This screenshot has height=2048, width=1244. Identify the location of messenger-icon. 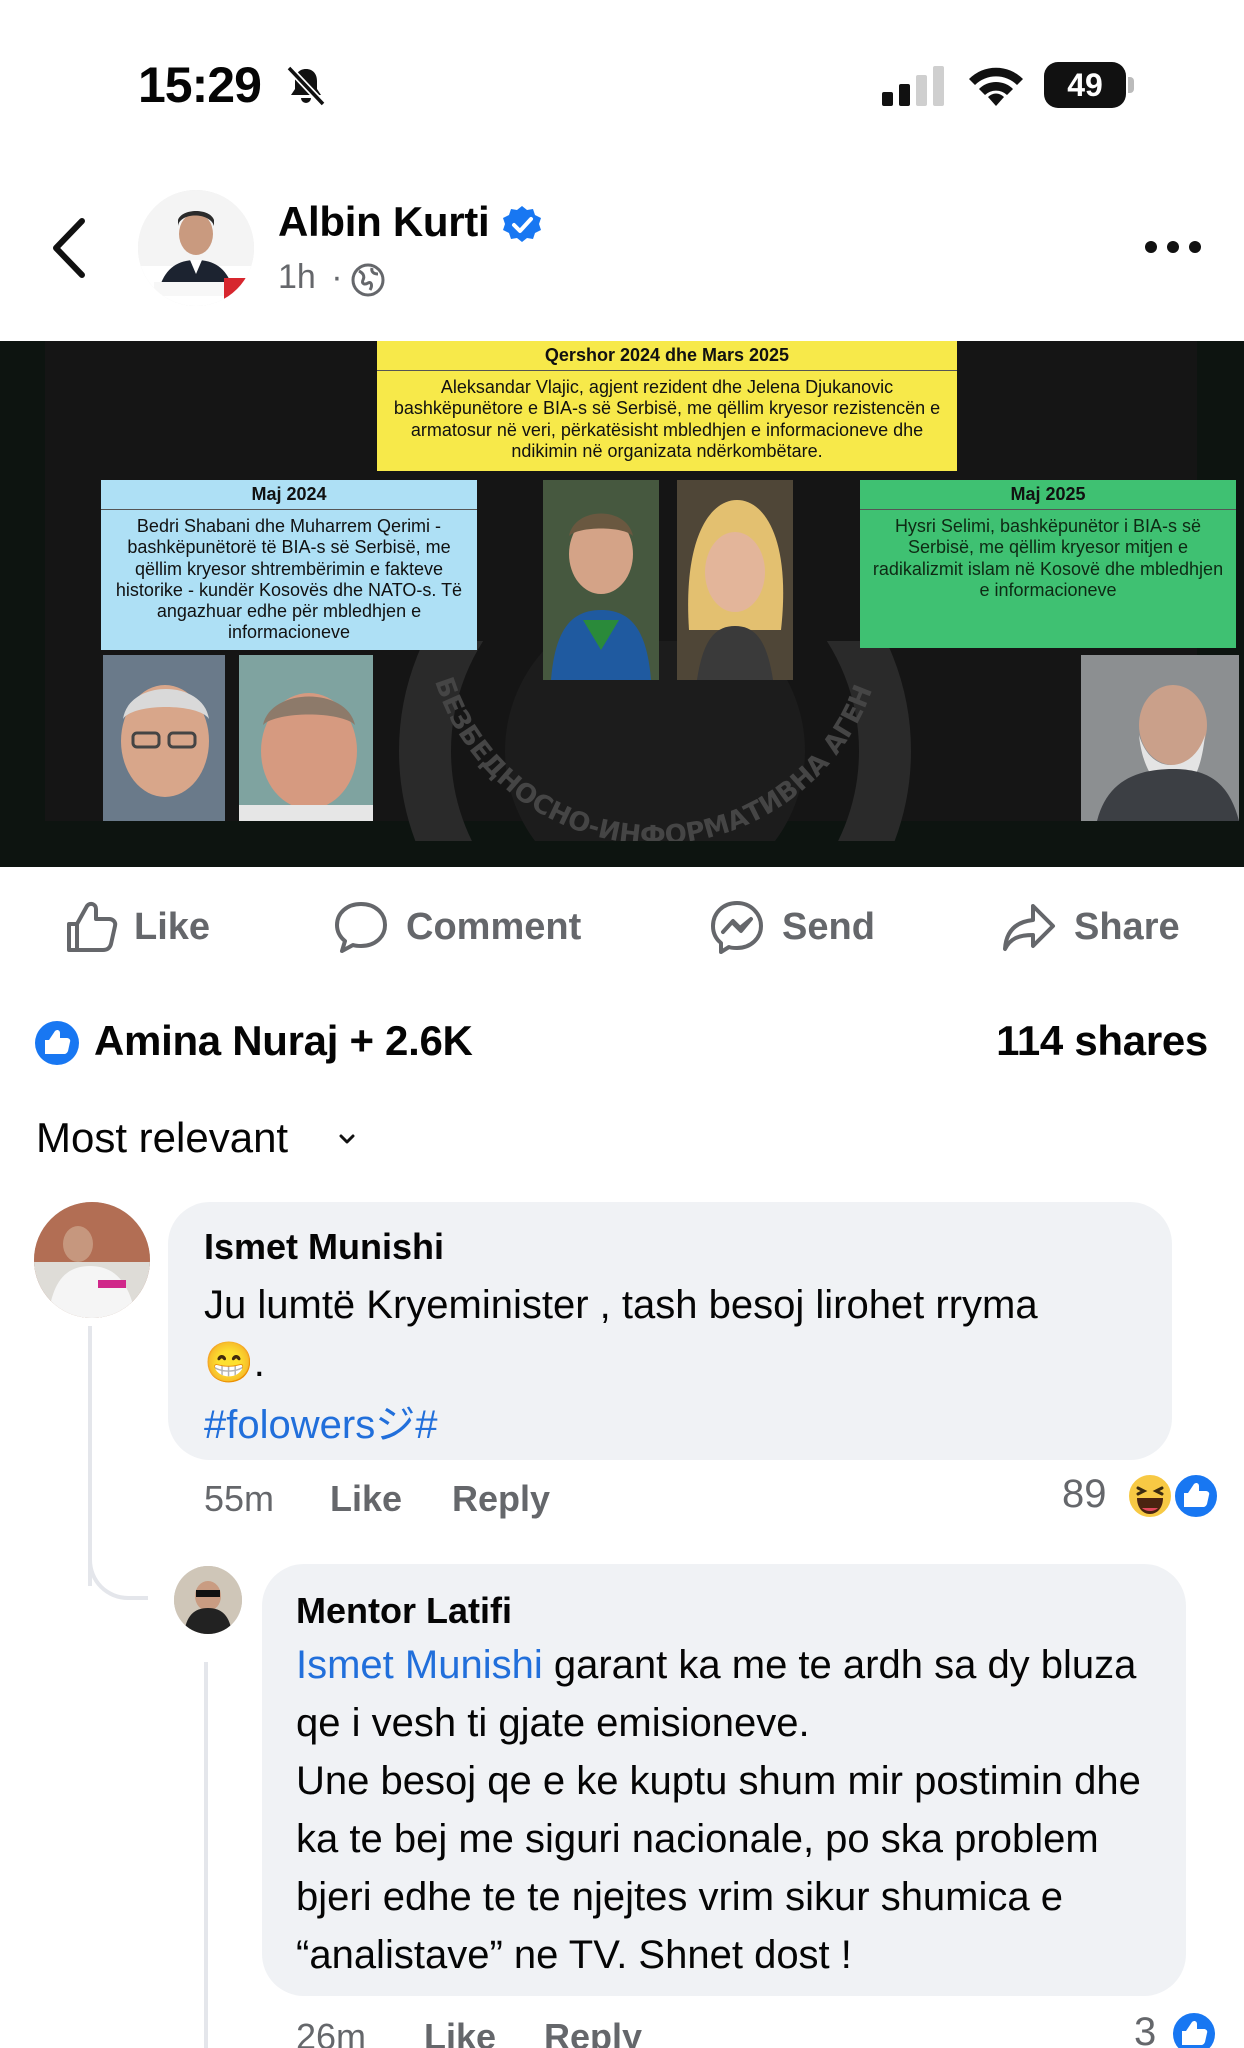
(737, 927).